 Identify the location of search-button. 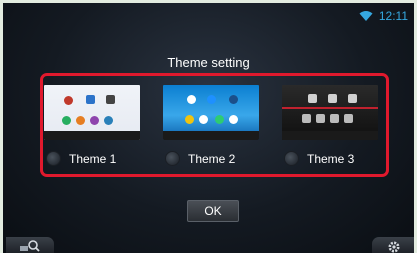
(30, 245).